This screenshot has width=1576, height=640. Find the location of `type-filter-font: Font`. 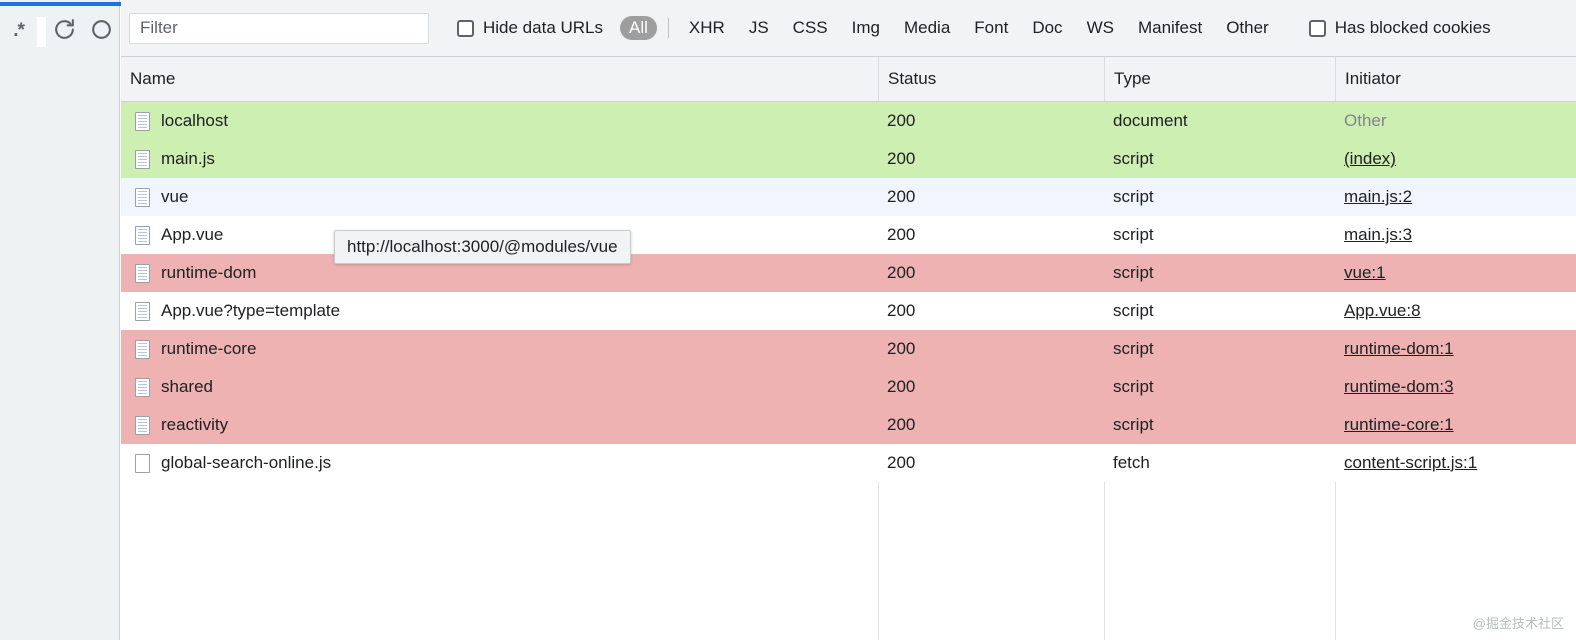

type-filter-font: Font is located at coordinates (991, 28).